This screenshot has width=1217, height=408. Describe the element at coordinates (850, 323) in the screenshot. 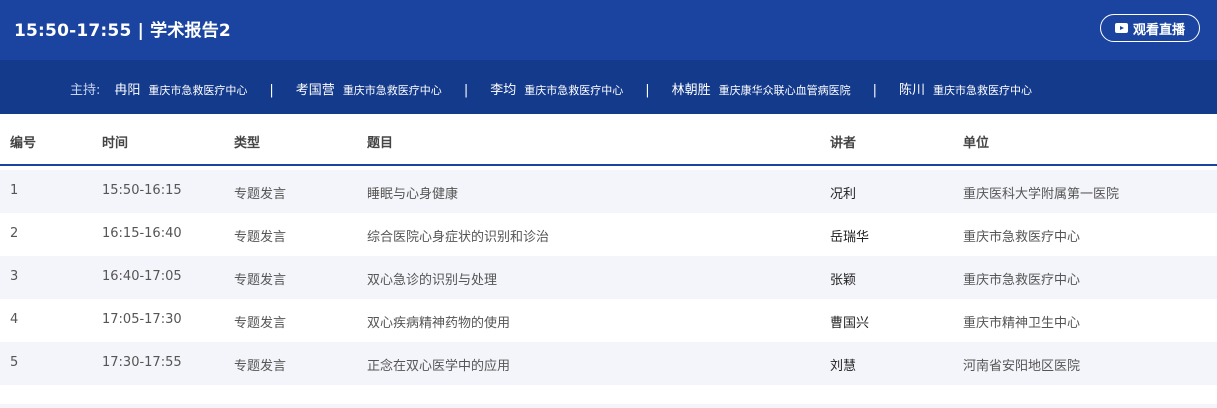

I see `row-speaker: 曹国兴` at that location.